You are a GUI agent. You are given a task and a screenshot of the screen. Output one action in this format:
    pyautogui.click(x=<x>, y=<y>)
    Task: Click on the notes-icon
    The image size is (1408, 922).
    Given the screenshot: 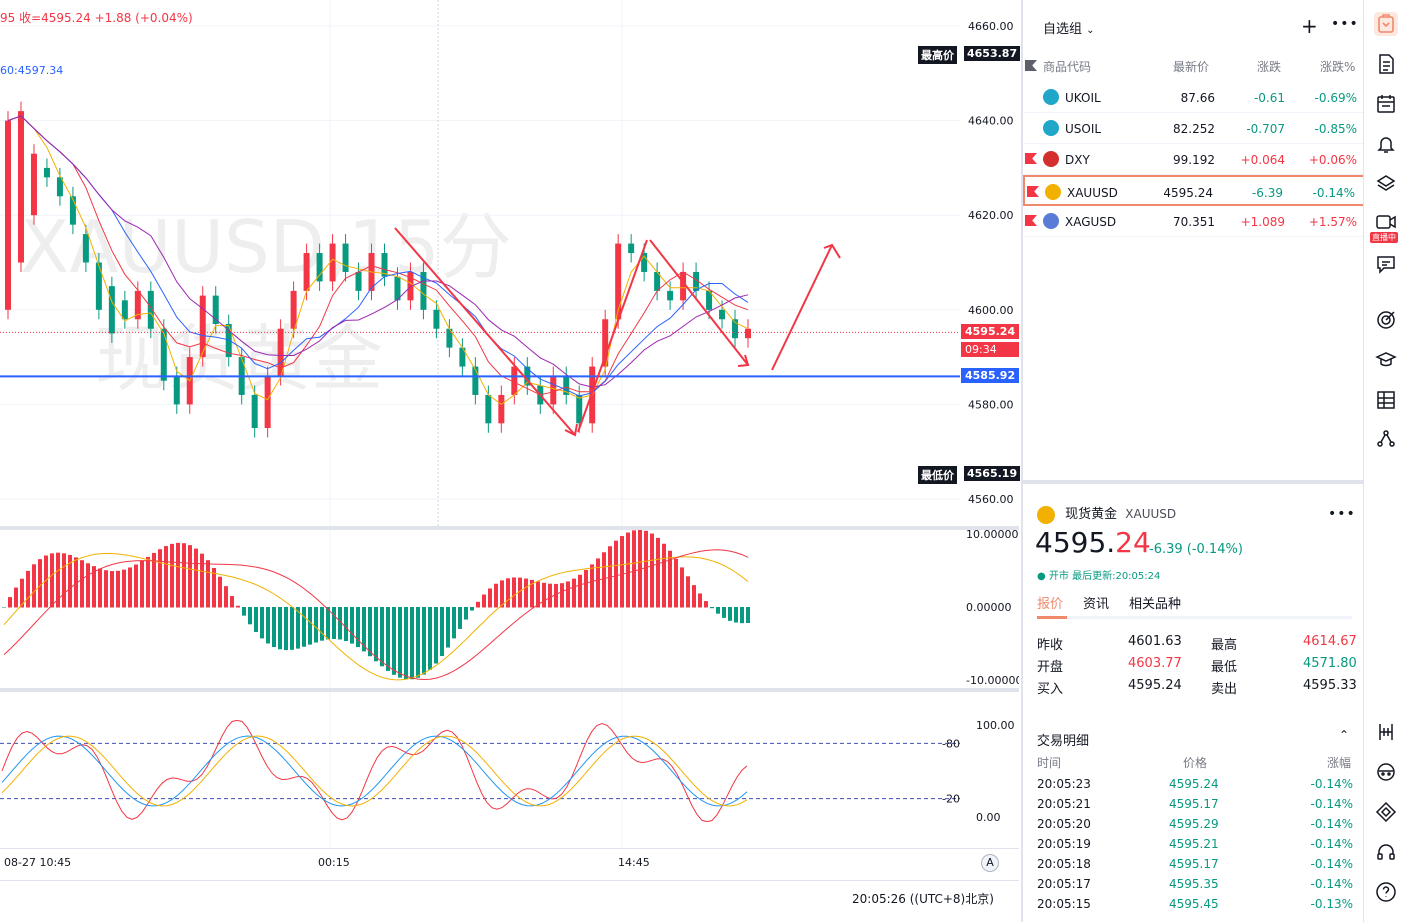 What is the action you would take?
    pyautogui.click(x=1386, y=64)
    